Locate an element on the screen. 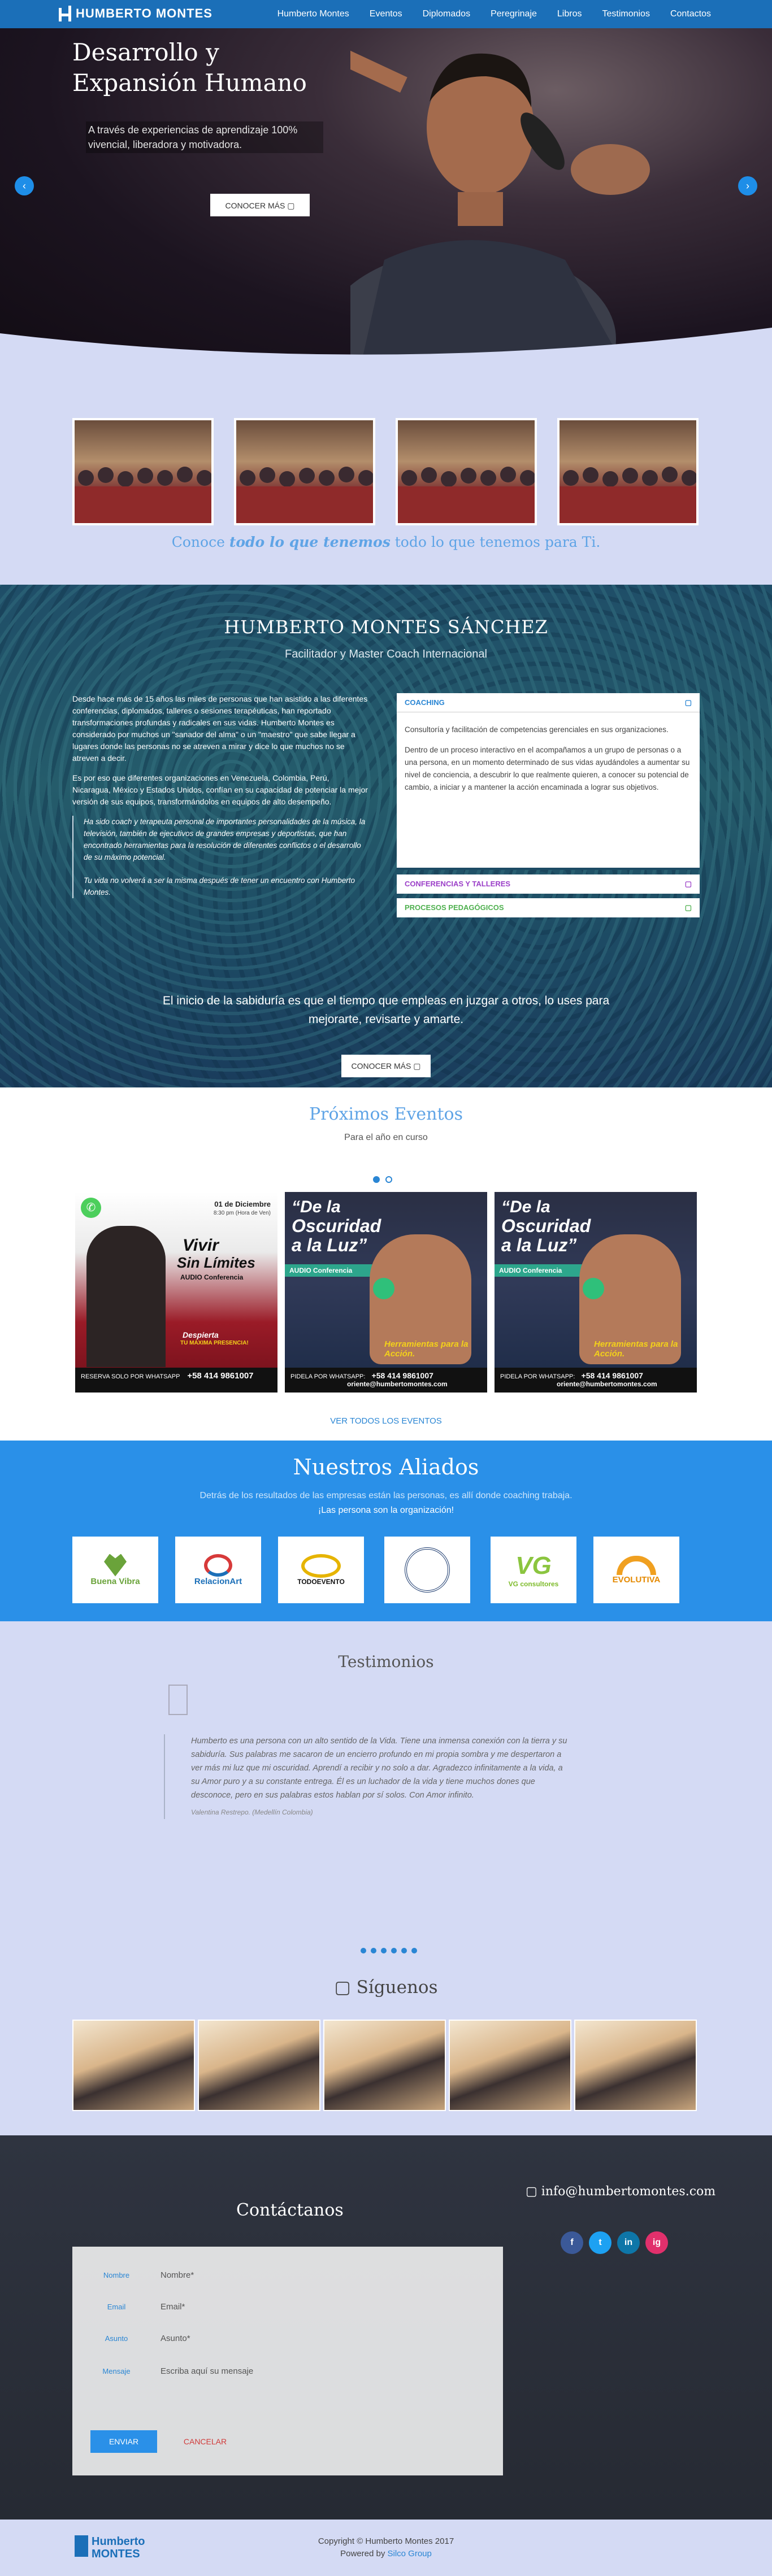 This screenshot has width=772, height=2576. form-row-email: Email Email* is located at coordinates (287, 2306).